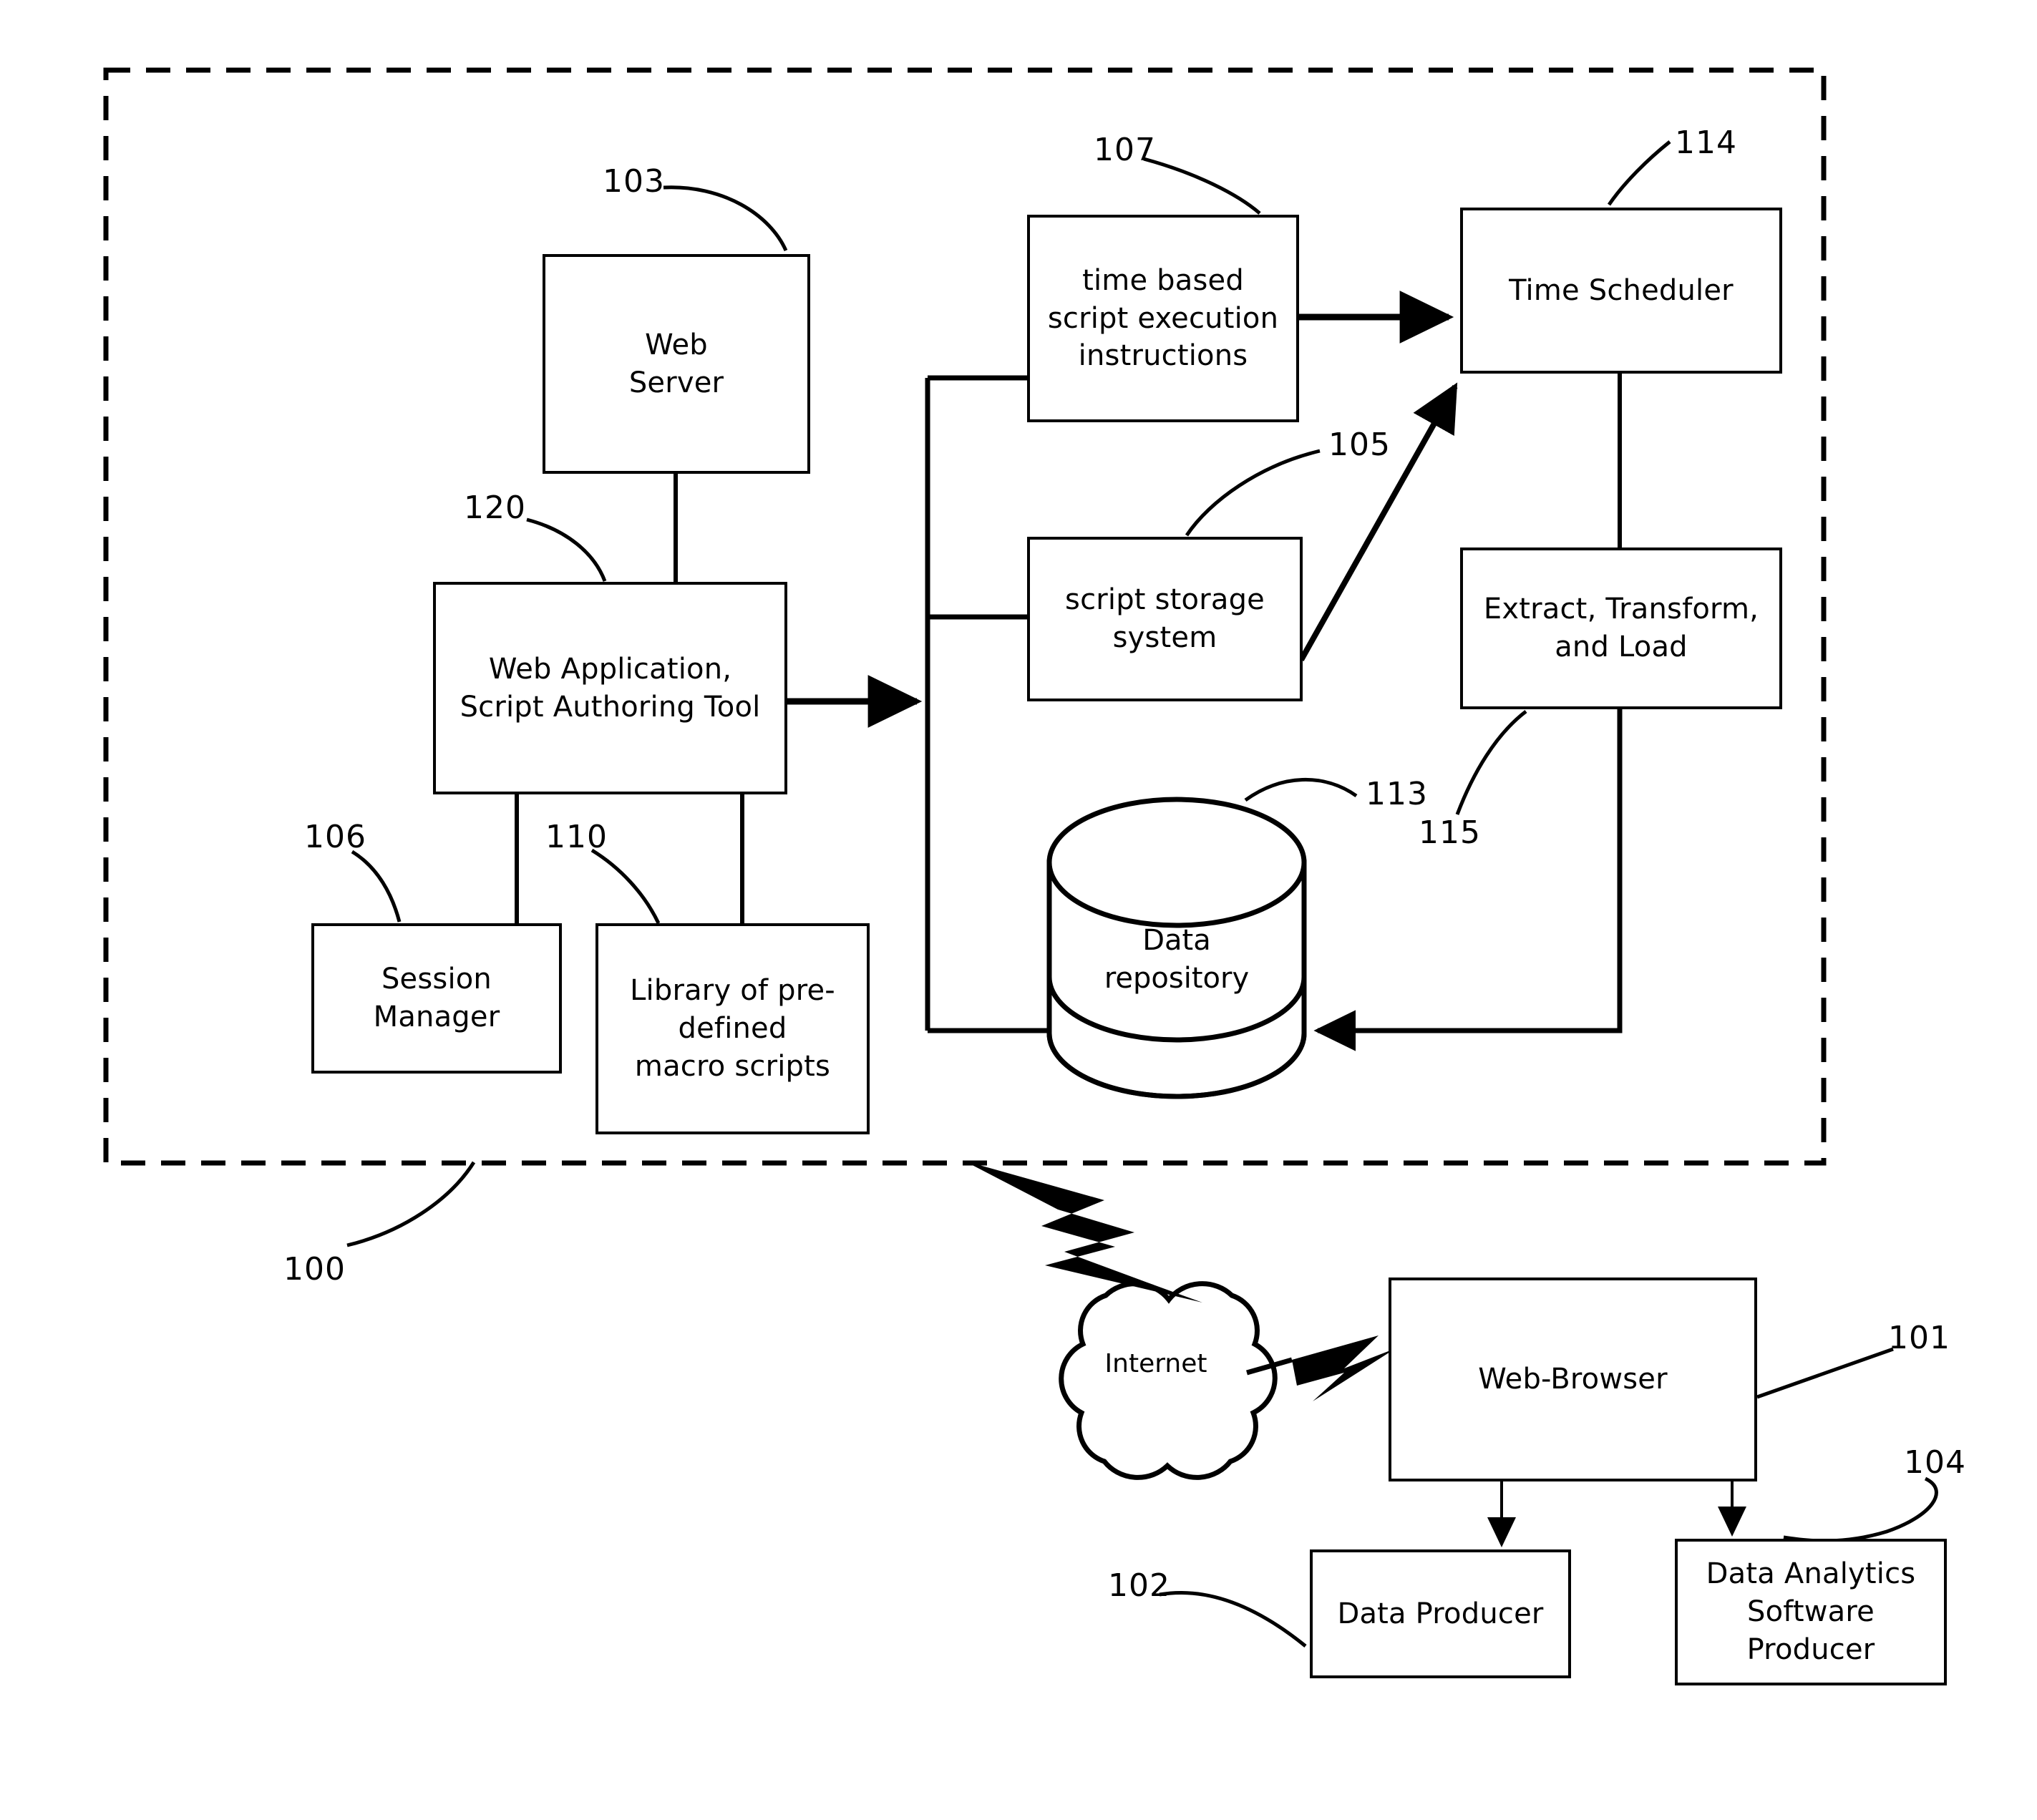 This screenshot has height=1820, width=2037. Describe the element at coordinates (634, 181) in the screenshot. I see `ref-numeral-103: 103` at that location.